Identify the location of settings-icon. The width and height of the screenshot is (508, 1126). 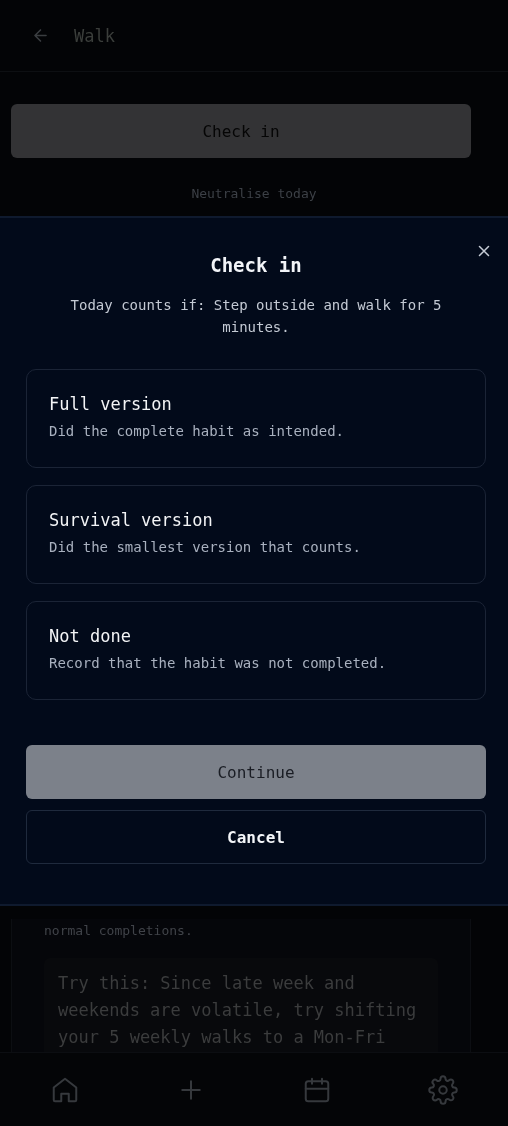
(443, 1089).